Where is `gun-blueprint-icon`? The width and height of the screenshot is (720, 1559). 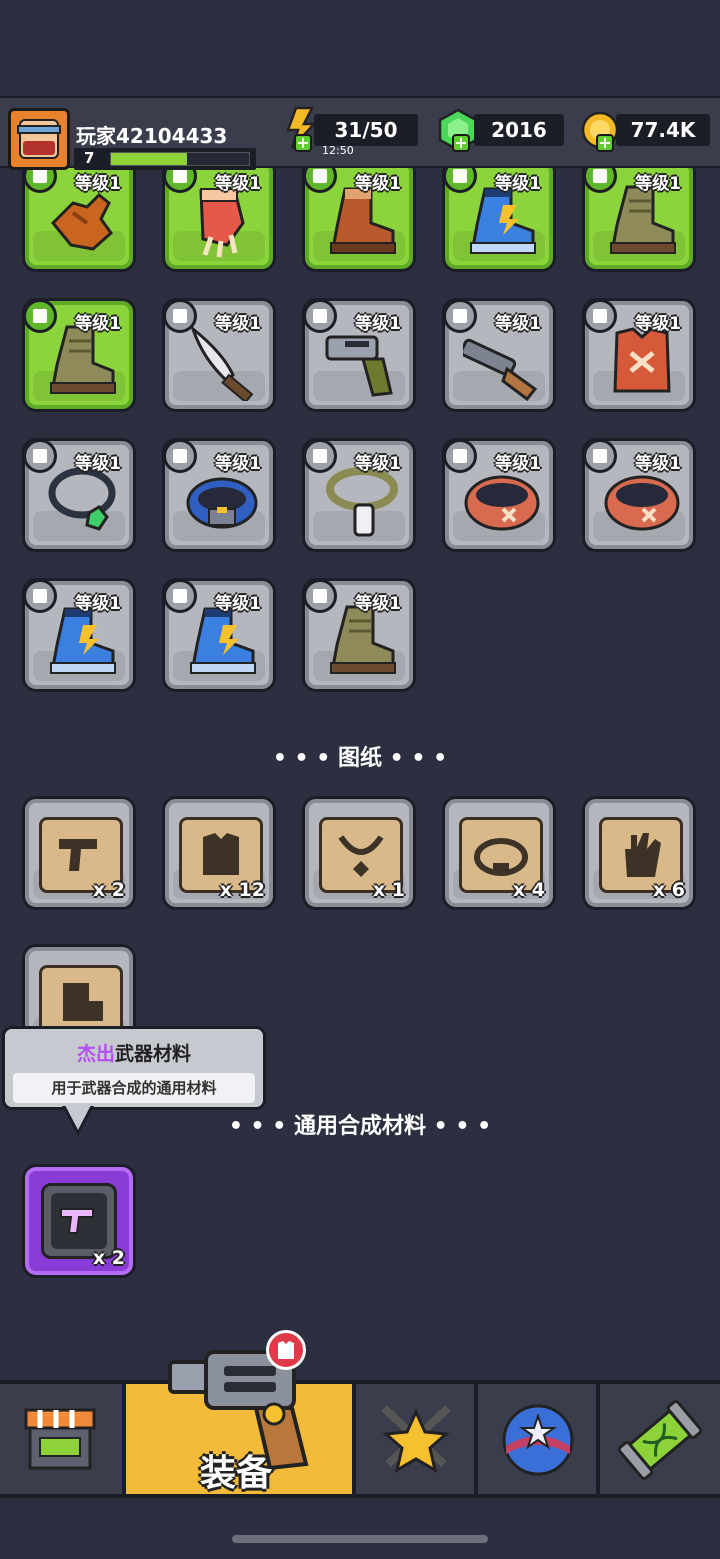
gun-blueprint-icon is located at coordinates (81, 855).